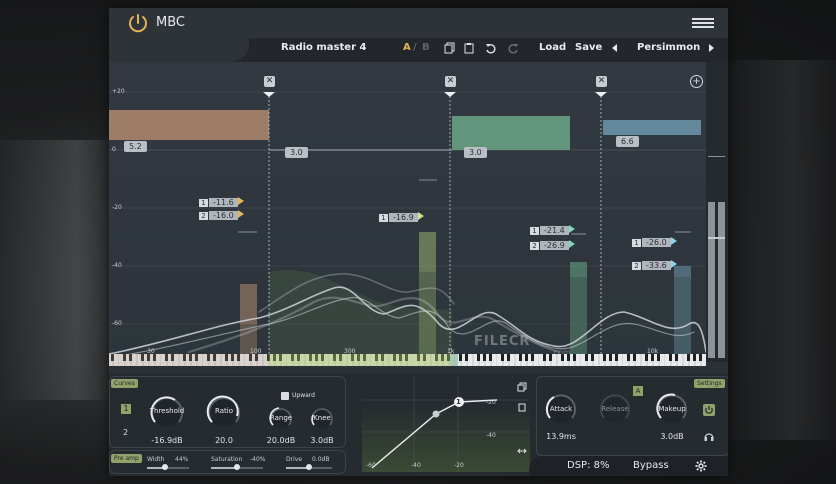  I want to click on y-label: 0, so click(114, 149).